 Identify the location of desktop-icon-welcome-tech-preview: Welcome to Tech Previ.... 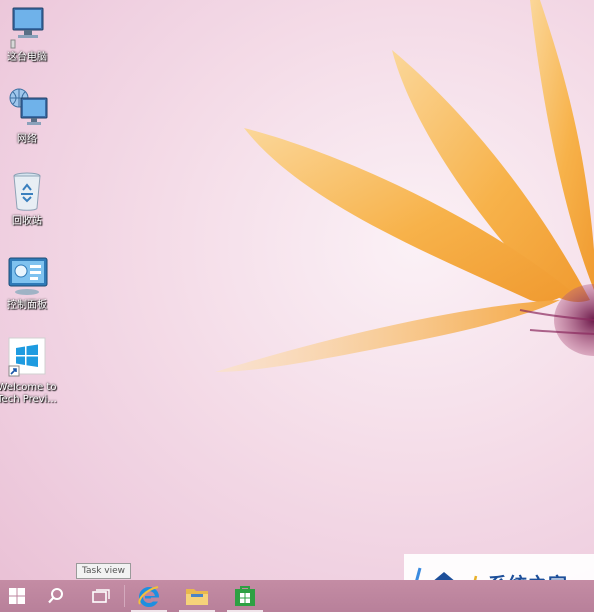
(29, 371).